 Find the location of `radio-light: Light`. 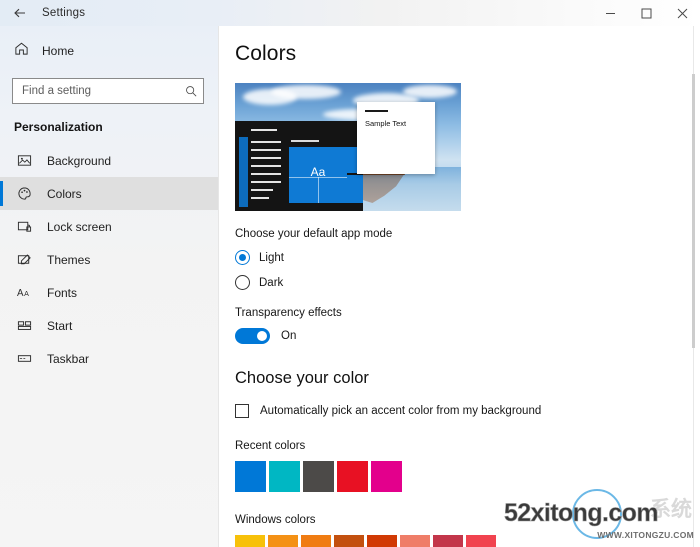

radio-light: Light is located at coordinates (467, 257).